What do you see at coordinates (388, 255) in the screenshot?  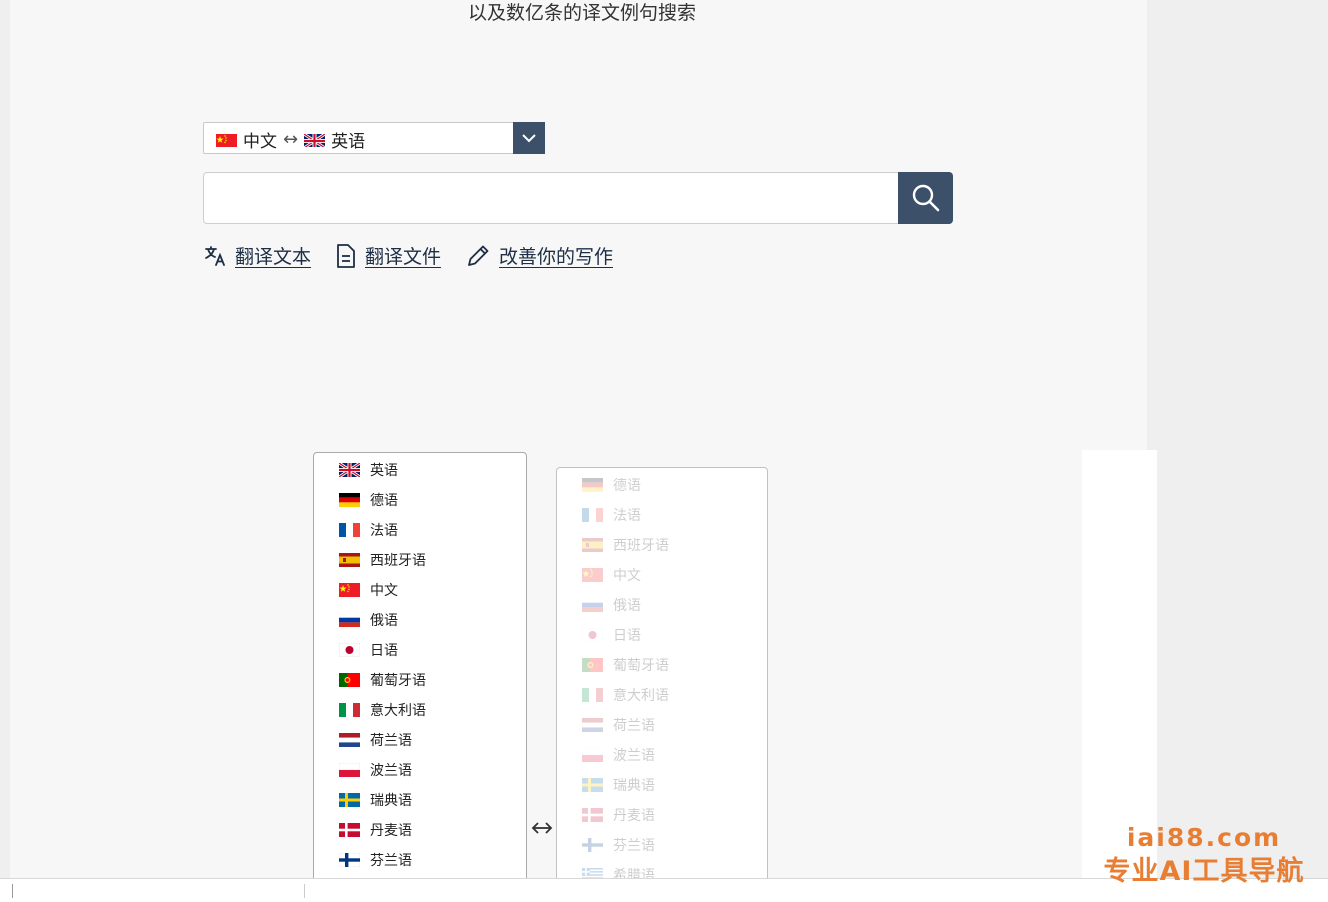 I see `translate-file-link: 翻译文件` at bounding box center [388, 255].